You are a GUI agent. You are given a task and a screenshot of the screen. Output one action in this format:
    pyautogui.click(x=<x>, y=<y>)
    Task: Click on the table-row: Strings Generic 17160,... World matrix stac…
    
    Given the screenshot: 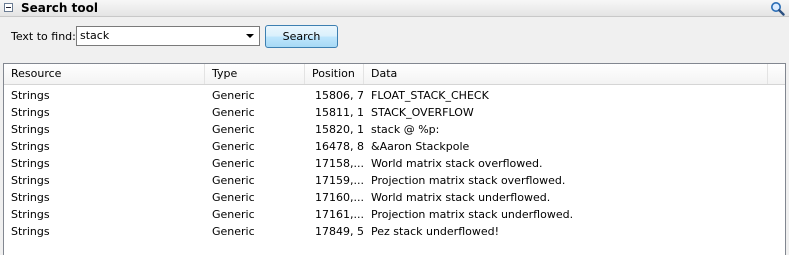 What is the action you would take?
    pyautogui.click(x=394, y=197)
    